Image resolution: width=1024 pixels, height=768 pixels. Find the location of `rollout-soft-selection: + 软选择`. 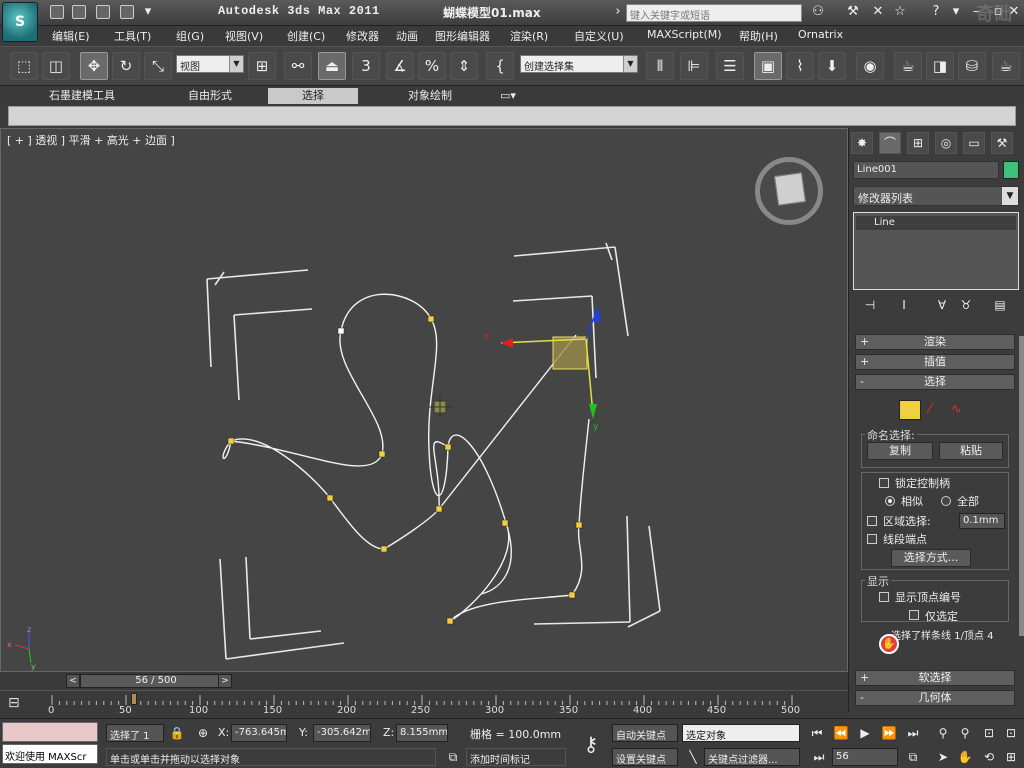

rollout-soft-selection: + 软选择 is located at coordinates (935, 678).